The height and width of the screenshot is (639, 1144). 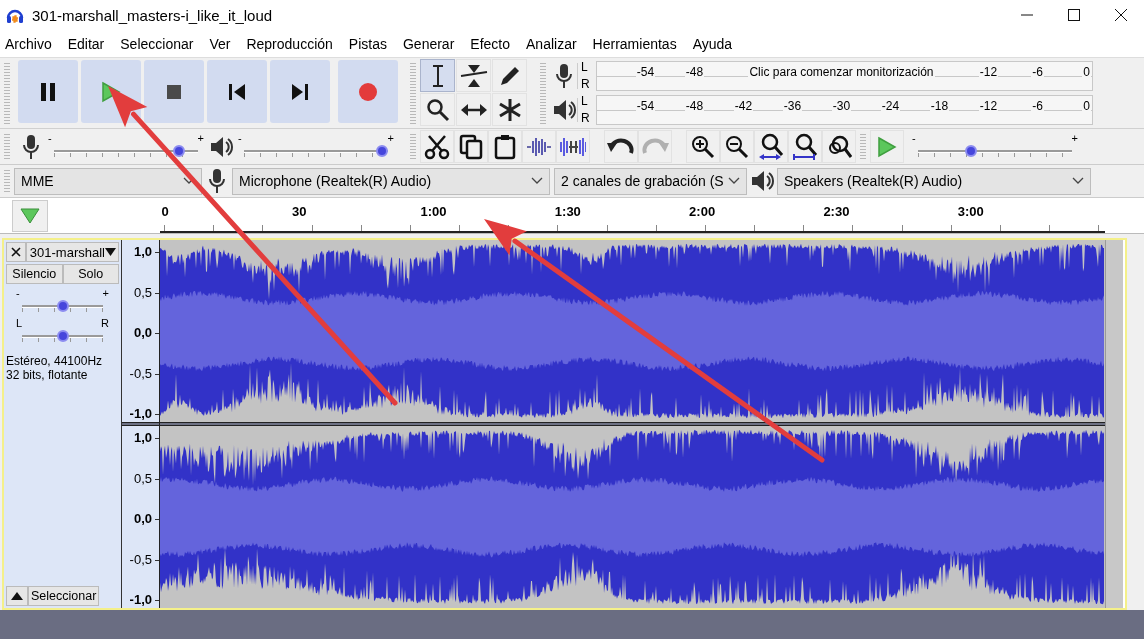 I want to click on recording-channels-dropdown: 2 canales de grabación (S, so click(x=650, y=181).